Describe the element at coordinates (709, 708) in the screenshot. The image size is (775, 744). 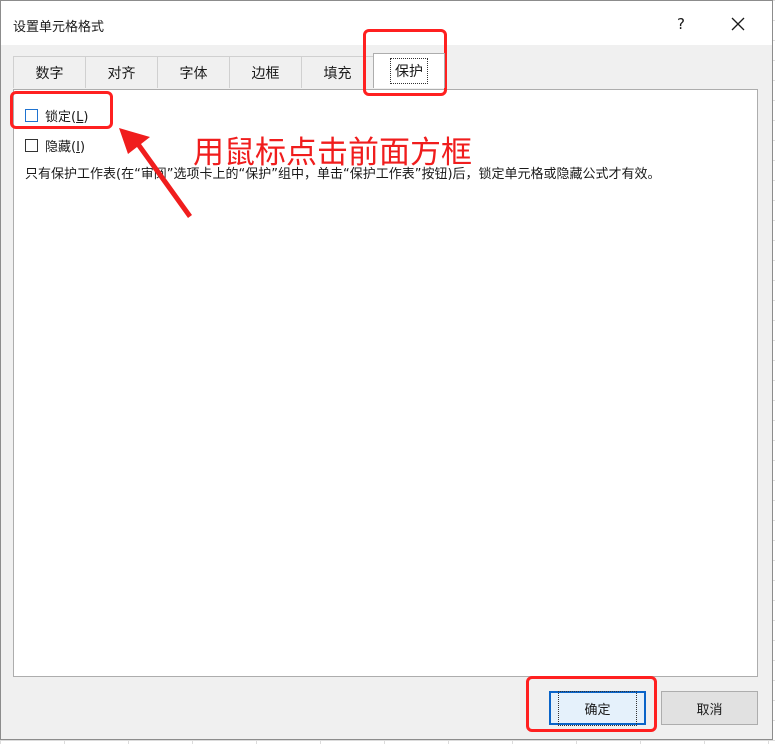
I see `cancel-button: 取消` at that location.